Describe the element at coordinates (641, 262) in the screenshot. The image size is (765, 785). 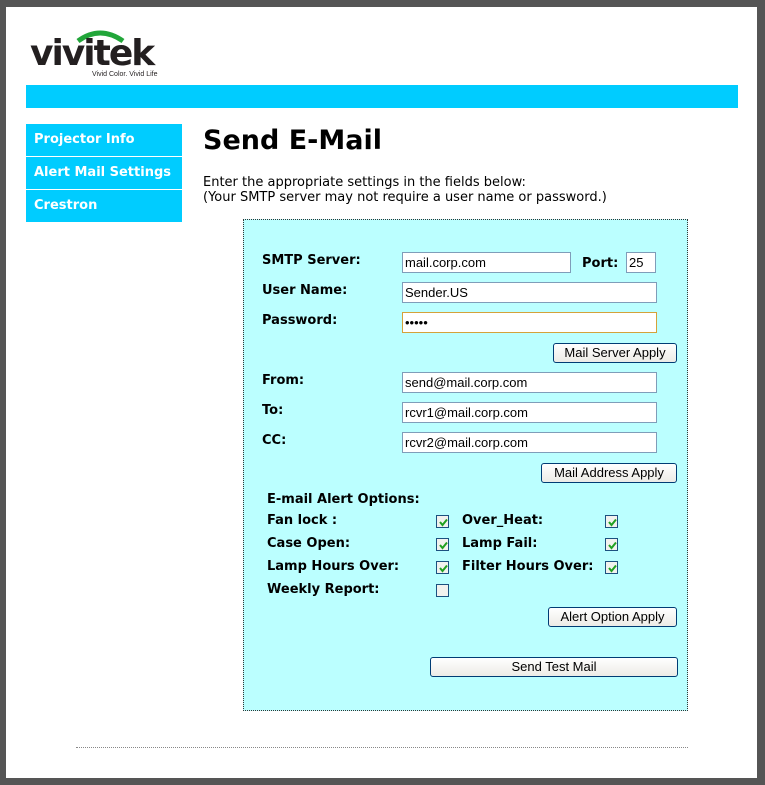
I see `port-input` at that location.